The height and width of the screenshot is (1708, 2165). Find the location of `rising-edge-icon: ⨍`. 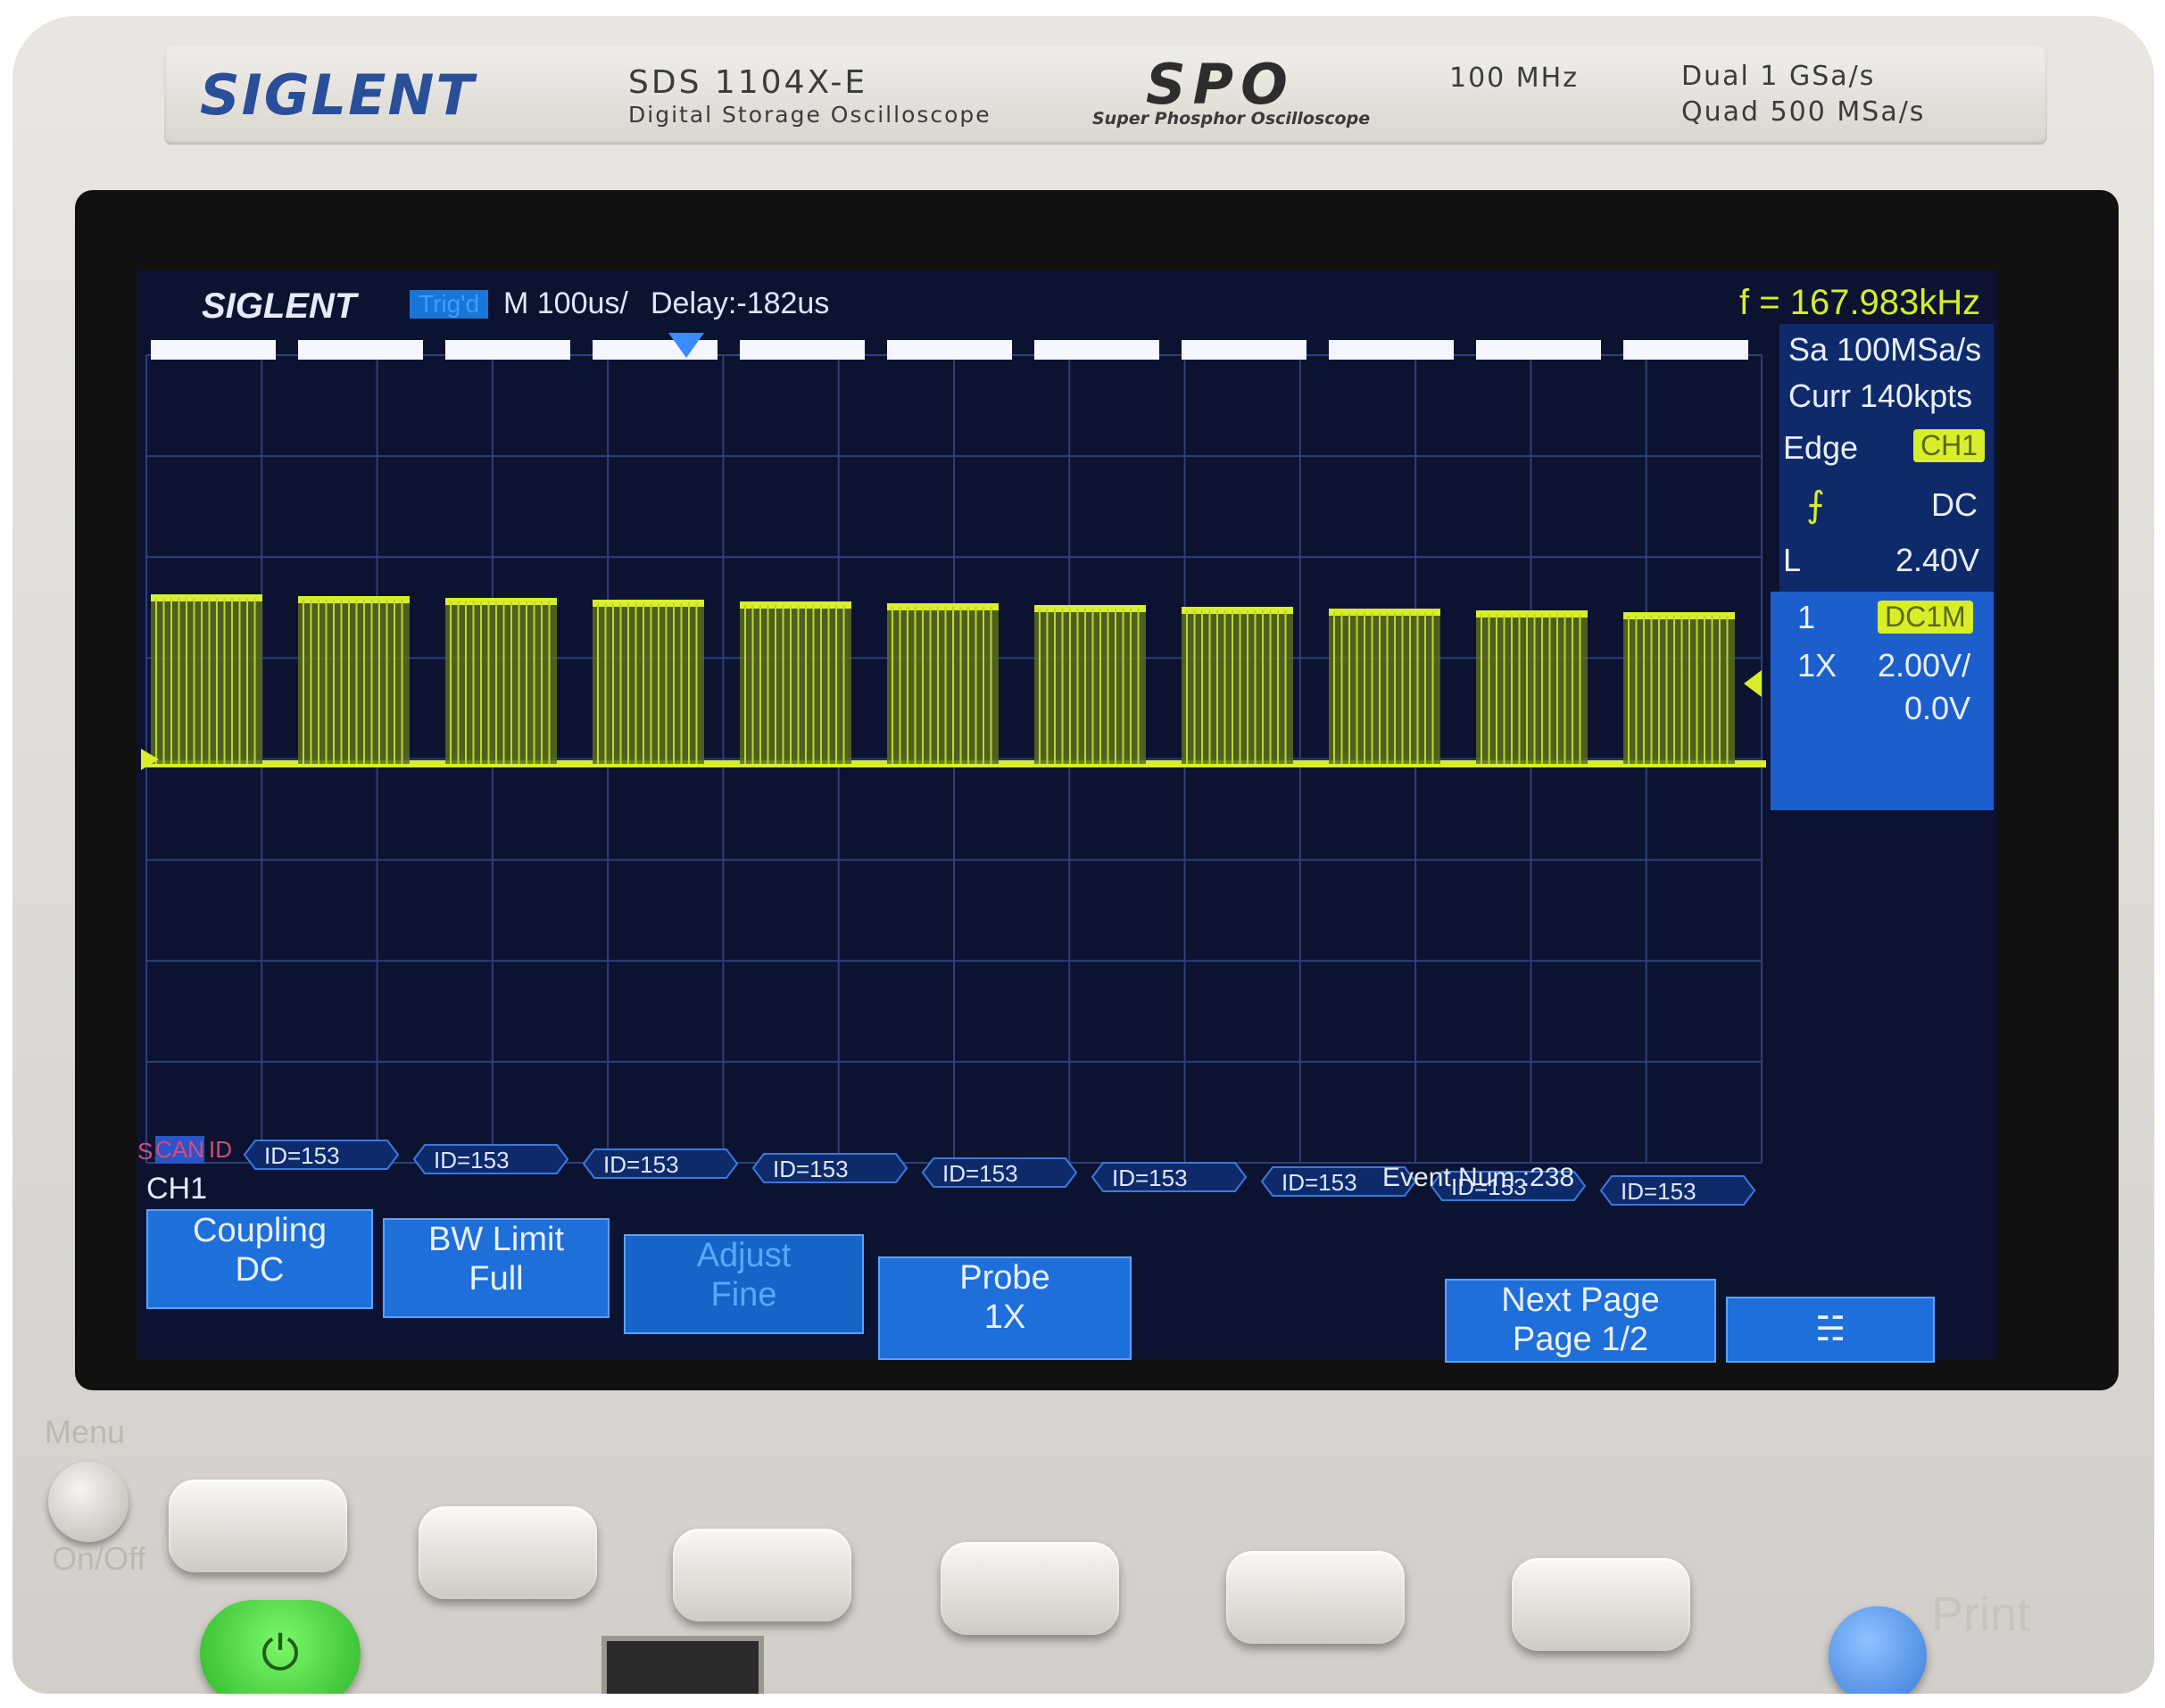

rising-edge-icon: ⨍ is located at coordinates (1815, 505).